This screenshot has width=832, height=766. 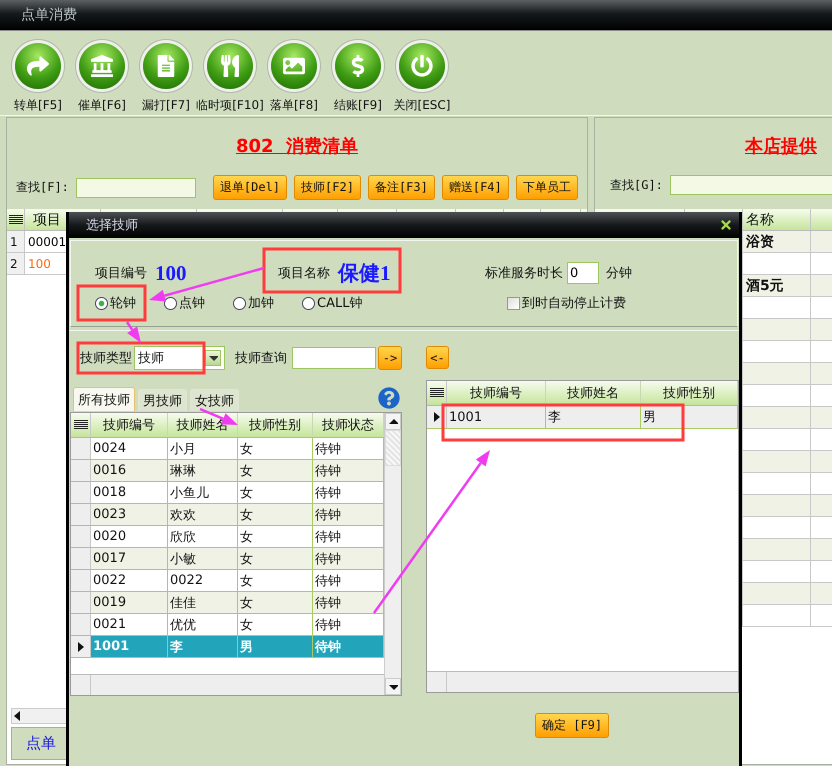 What do you see at coordinates (336, 303) in the screenshot?
I see `radio-option: CALL钟` at bounding box center [336, 303].